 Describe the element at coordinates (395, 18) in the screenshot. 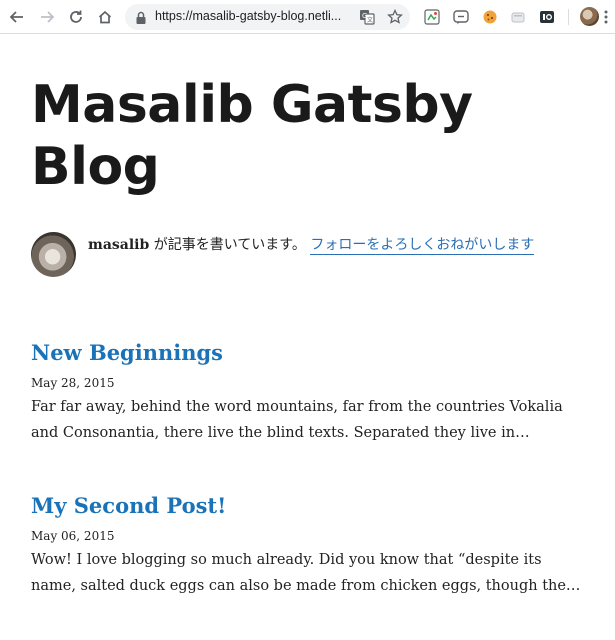

I see `star-icon` at that location.